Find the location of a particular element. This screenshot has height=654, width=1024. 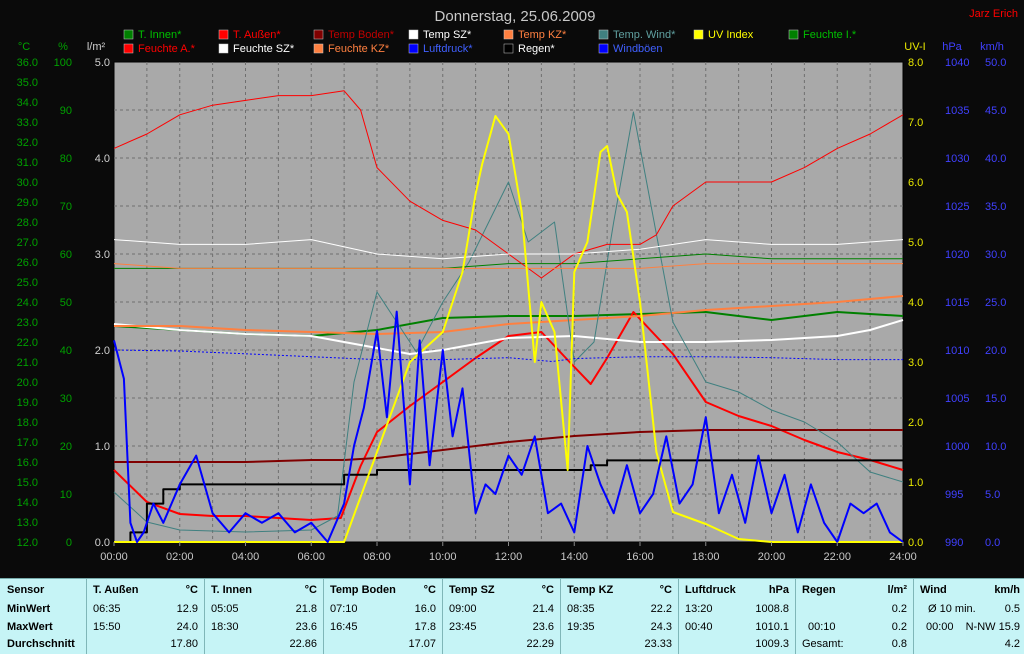

wind-tick-label: 25.0 is located at coordinates (995, 303).